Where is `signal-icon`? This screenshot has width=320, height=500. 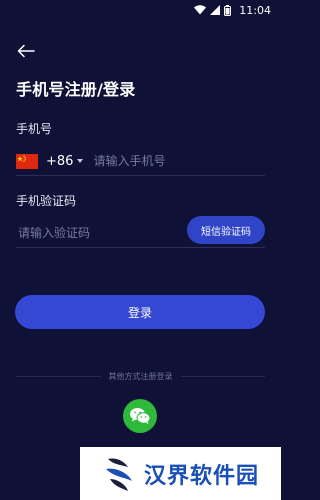
signal-icon is located at coordinates (215, 10).